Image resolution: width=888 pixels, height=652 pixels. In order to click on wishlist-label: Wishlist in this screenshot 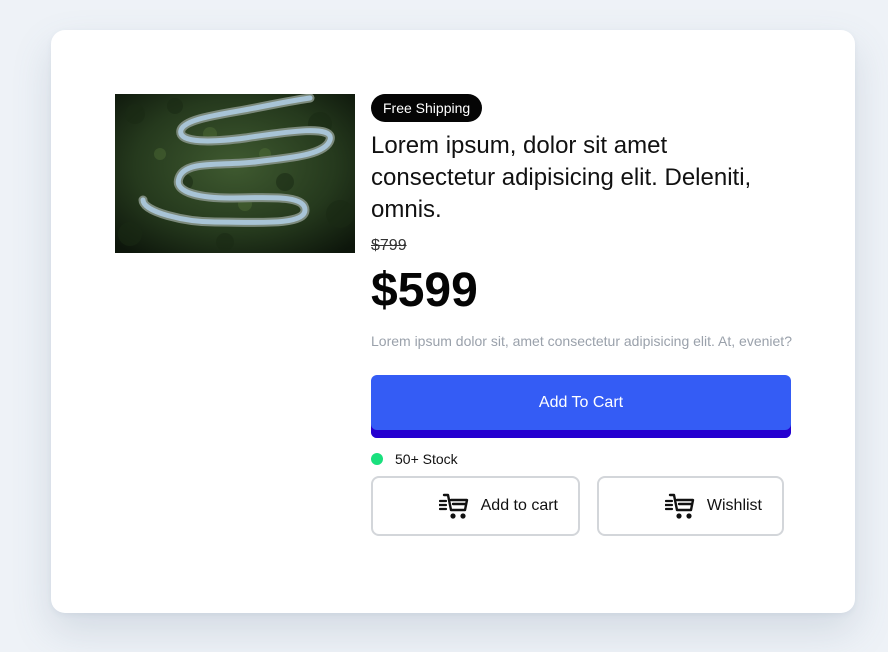, I will do `click(734, 505)`.